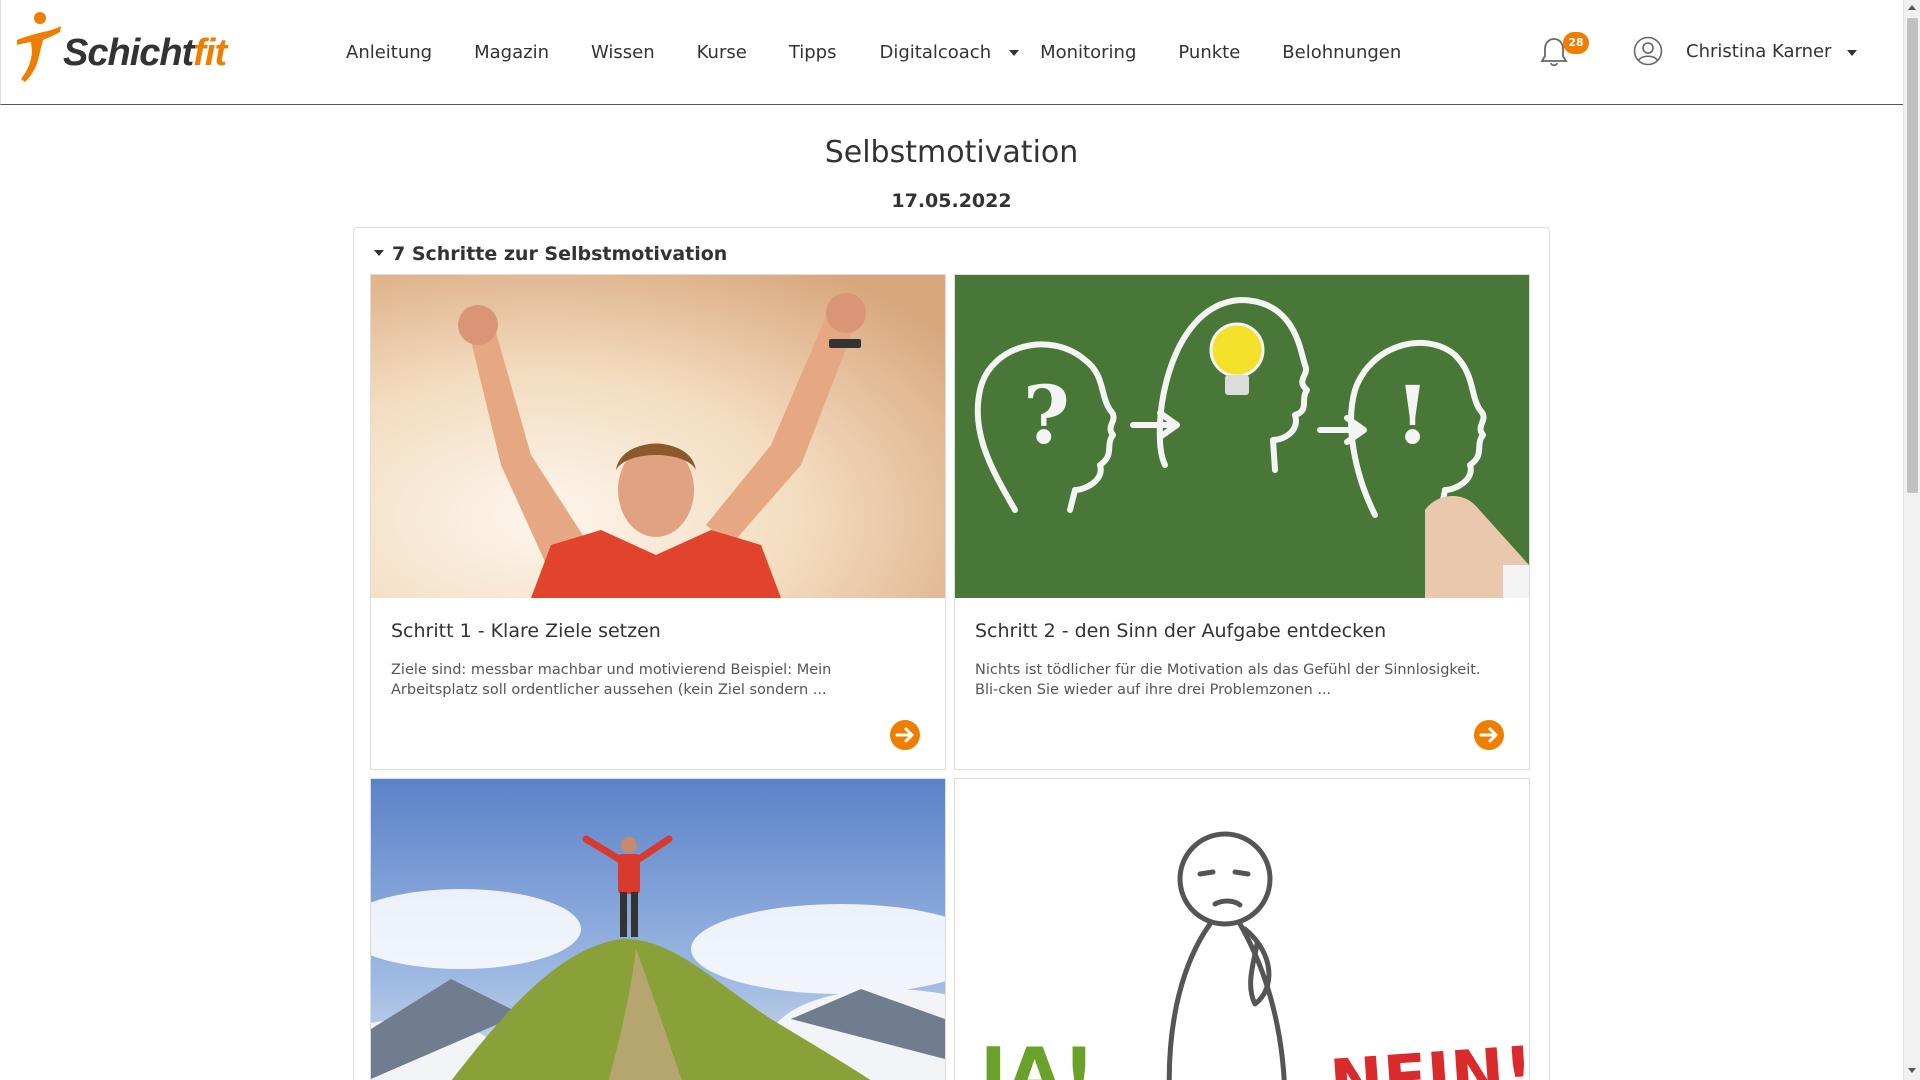  Describe the element at coordinates (951, 201) in the screenshot. I see `page-date: 17.05.2022` at that location.